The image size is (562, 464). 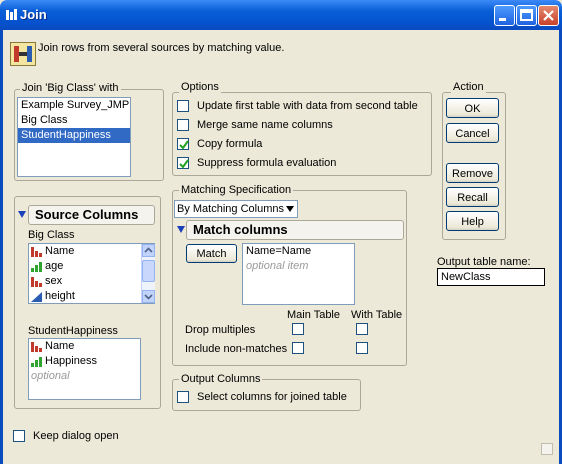 I want to click on scroll-down-button, so click(x=148, y=296).